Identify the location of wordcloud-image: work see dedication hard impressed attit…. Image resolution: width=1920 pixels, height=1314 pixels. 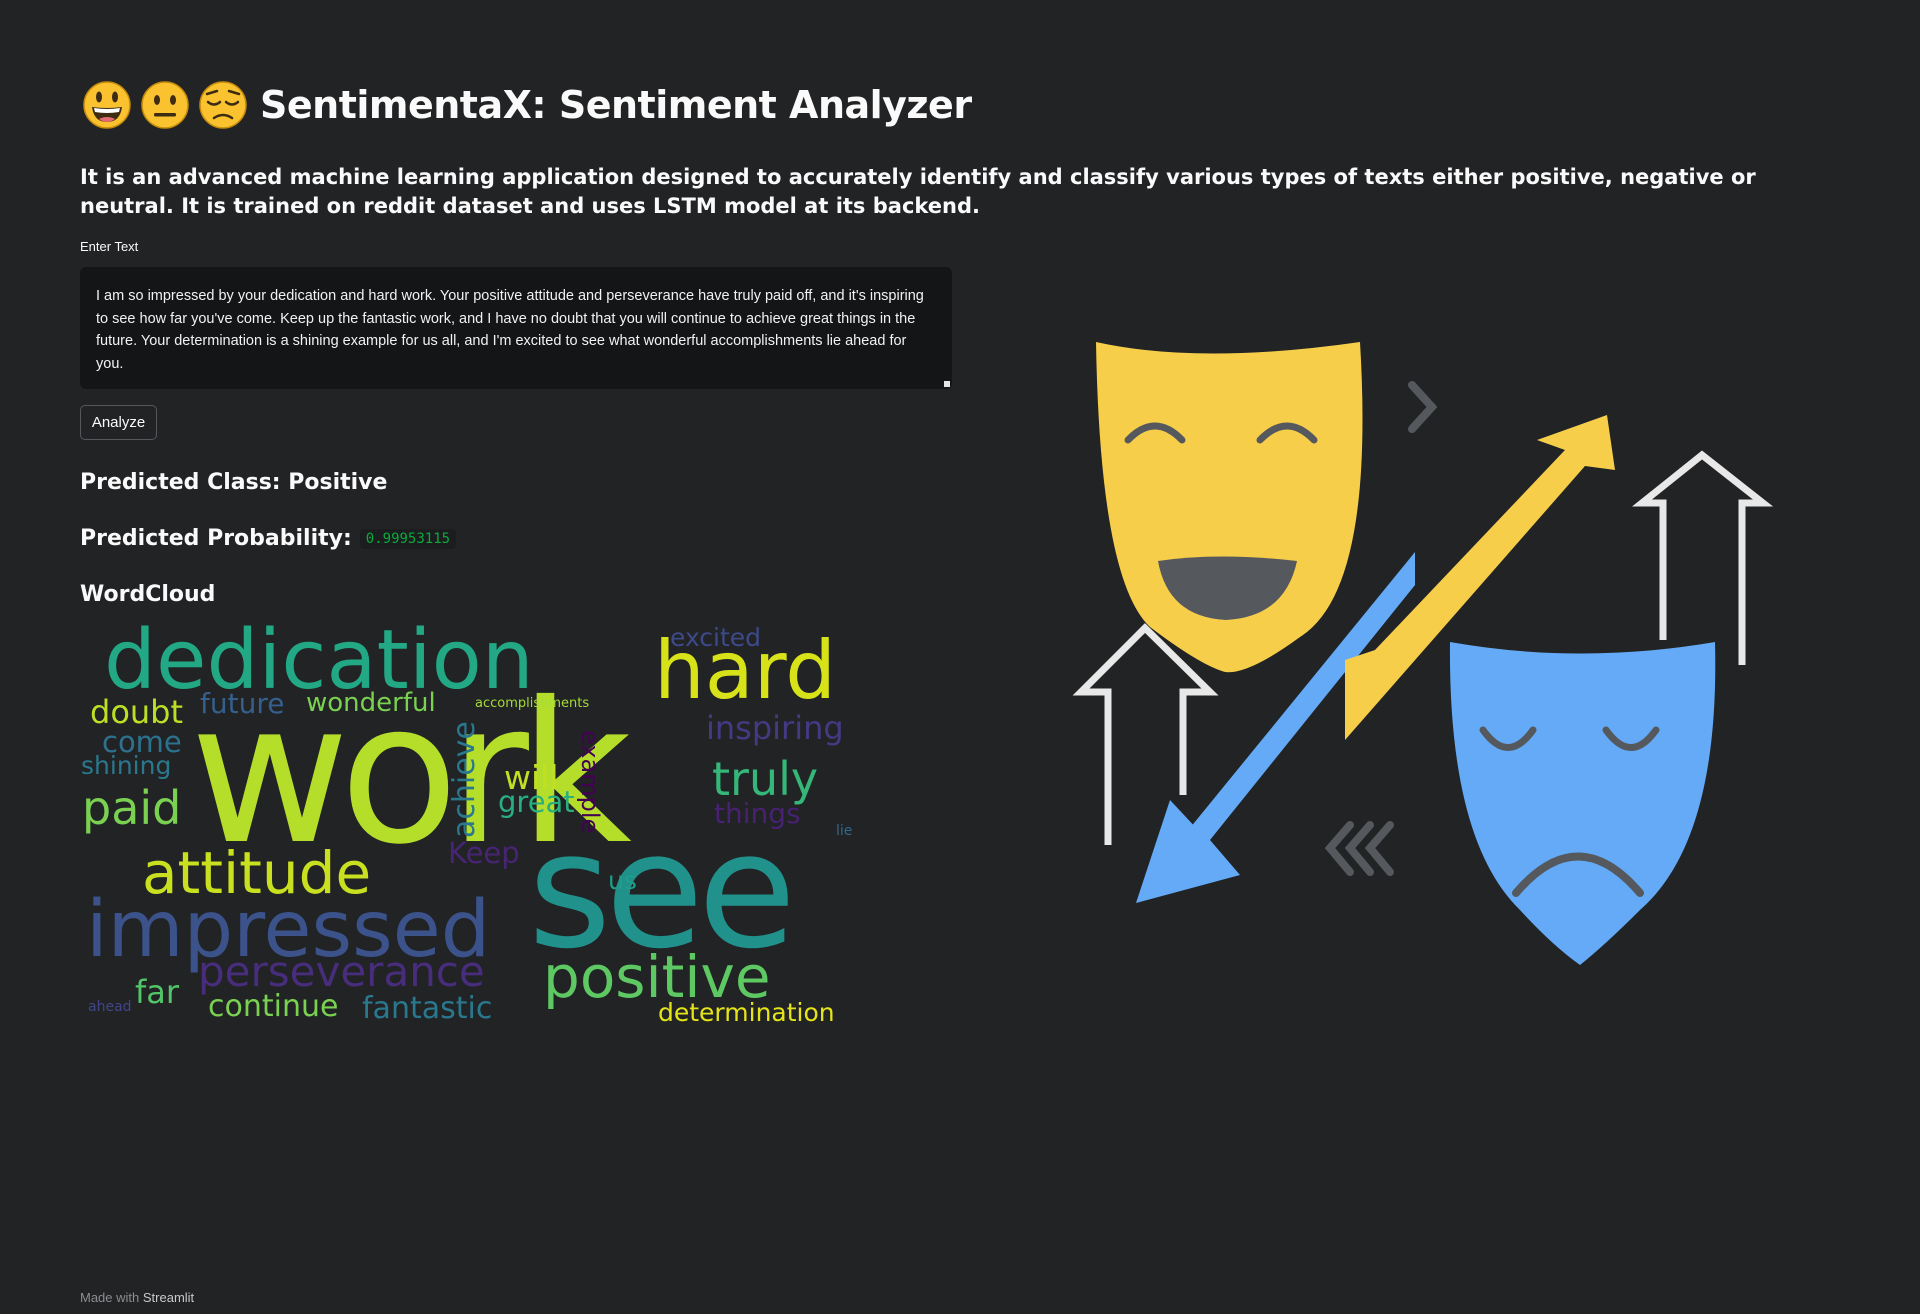
(480, 825).